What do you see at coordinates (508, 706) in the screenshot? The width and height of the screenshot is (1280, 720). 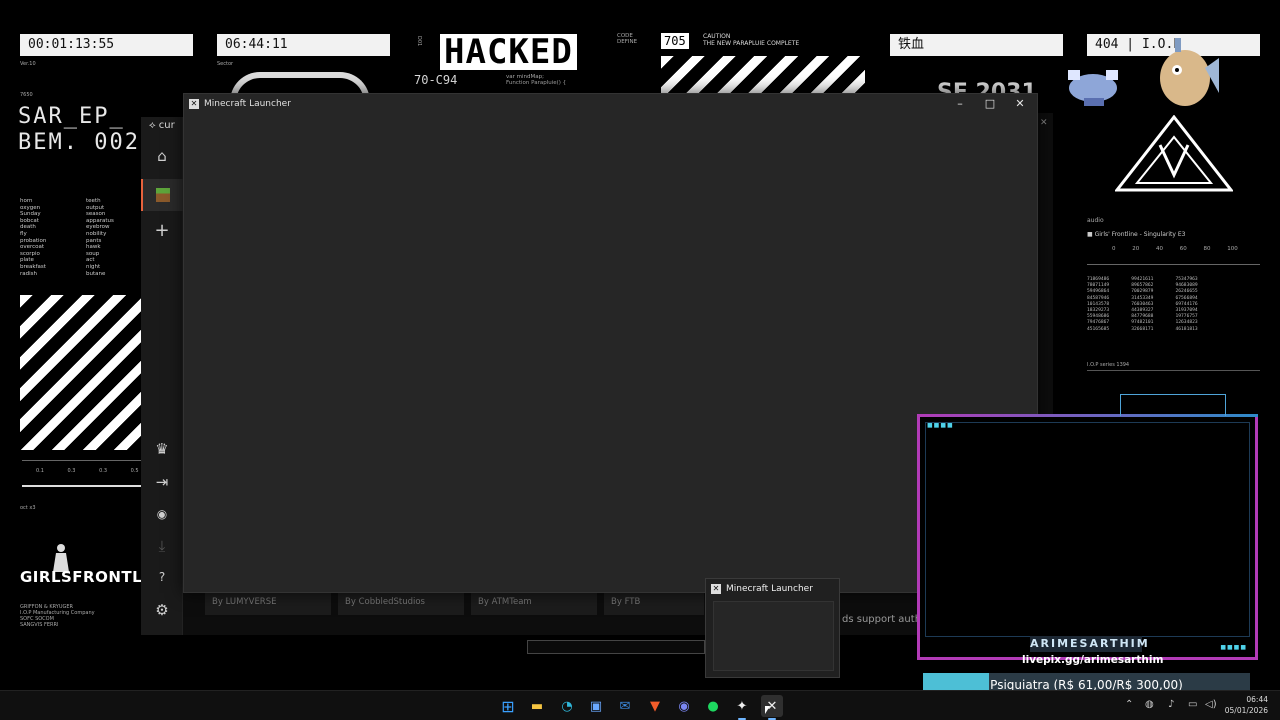 I see `windows-start-icon: ⊞` at bounding box center [508, 706].